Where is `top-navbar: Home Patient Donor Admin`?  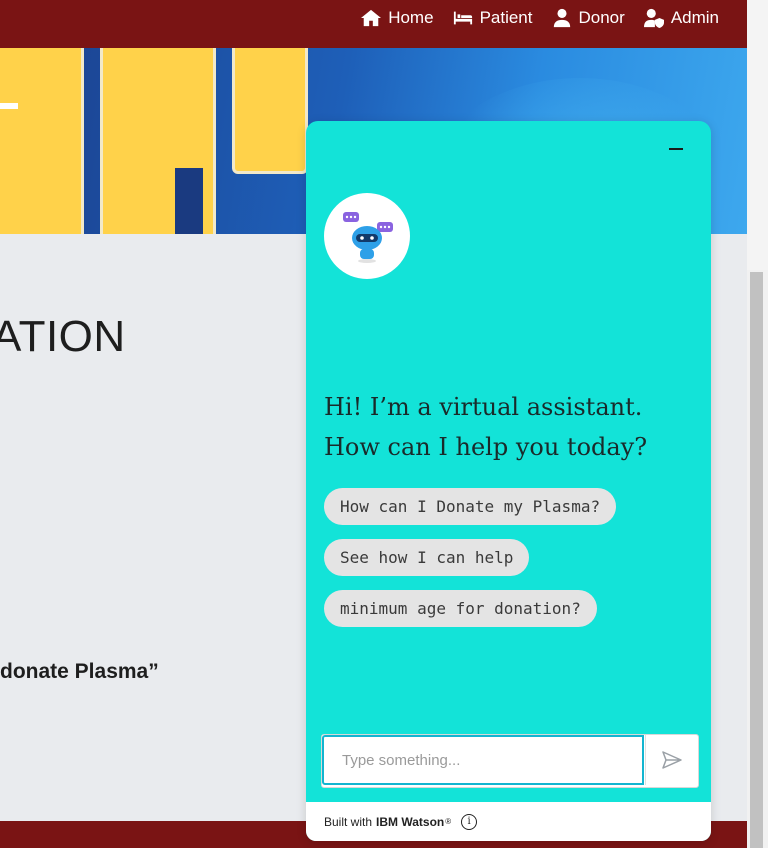 top-navbar: Home Patient Donor Admin is located at coordinates (373, 24).